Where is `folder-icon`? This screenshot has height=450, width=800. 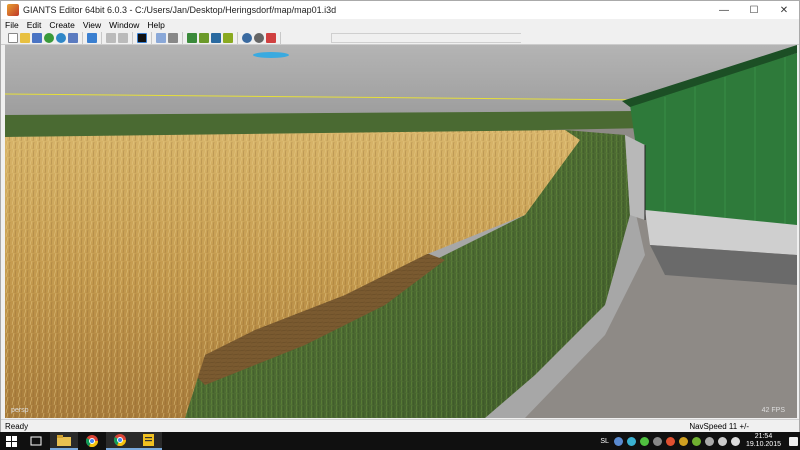 folder-icon is located at coordinates (64, 440).